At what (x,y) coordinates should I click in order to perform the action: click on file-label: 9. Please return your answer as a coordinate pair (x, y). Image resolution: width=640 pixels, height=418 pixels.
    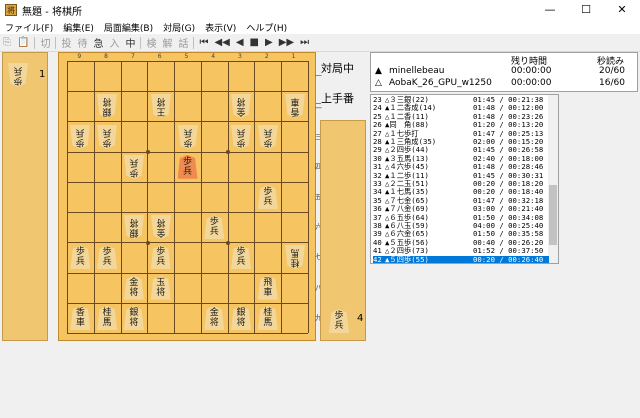
    Looking at the image, I should click on (79, 56).